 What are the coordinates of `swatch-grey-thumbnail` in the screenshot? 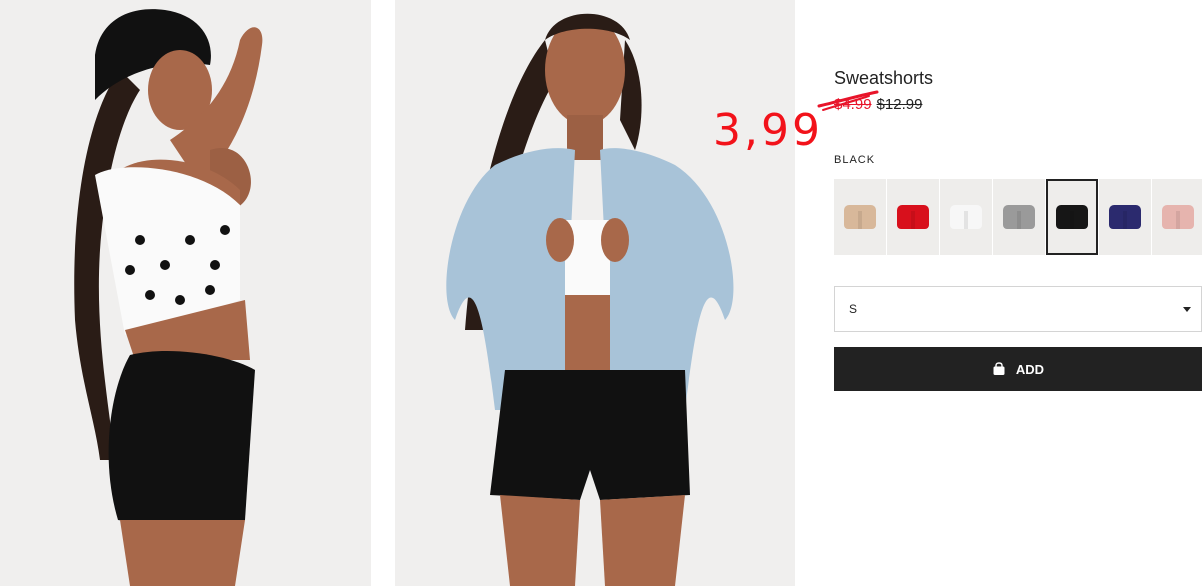 It's located at (1019, 217).